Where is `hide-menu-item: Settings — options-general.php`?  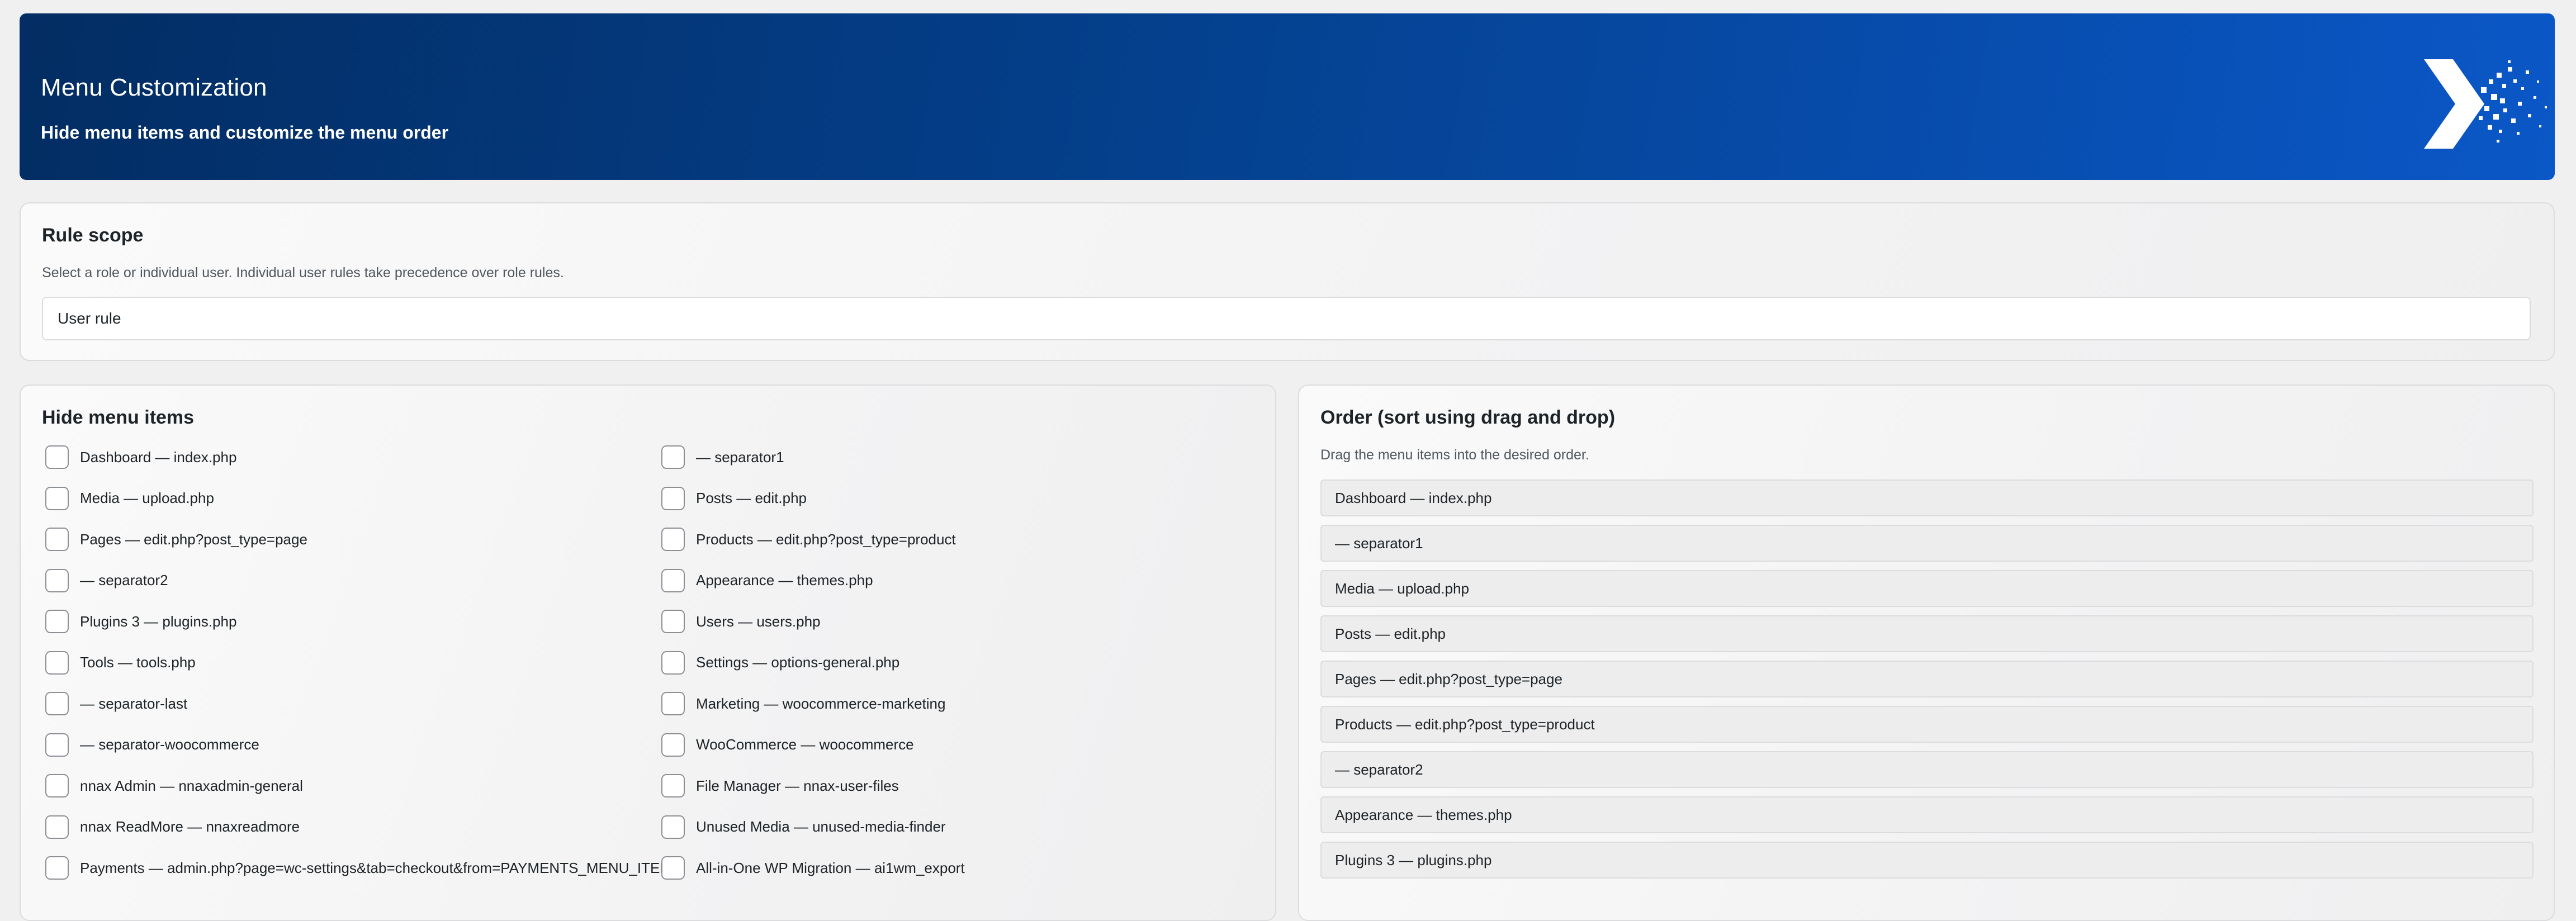 hide-menu-item: Settings — options-general.php is located at coordinates (780, 663).